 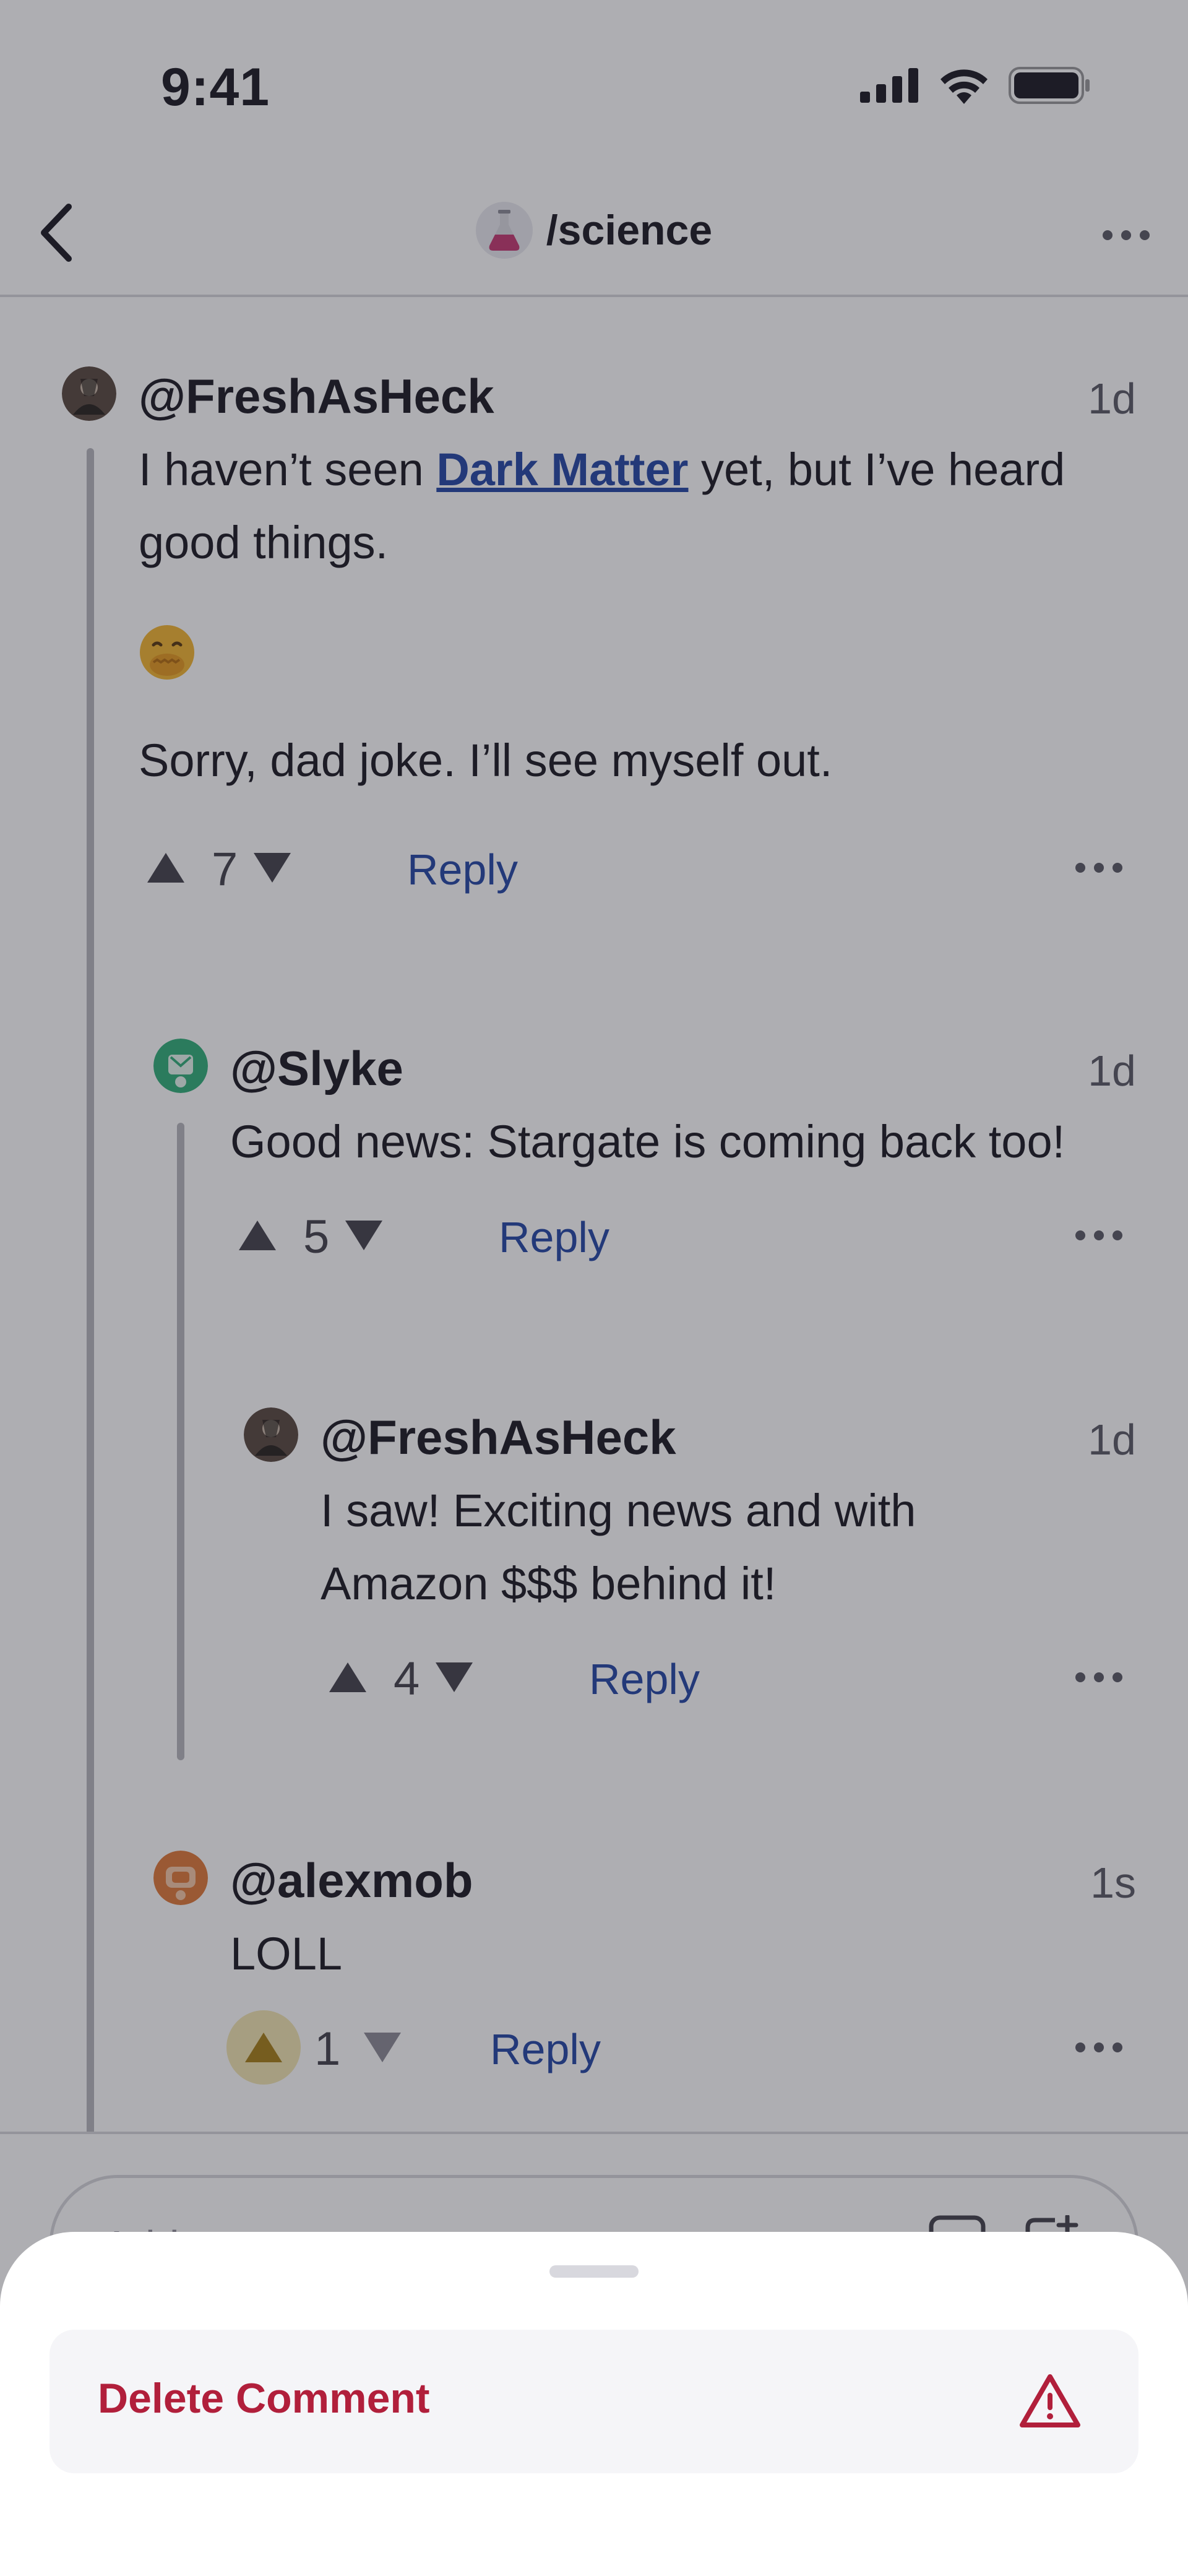 I want to click on warning-icon, so click(x=1050, y=2401).